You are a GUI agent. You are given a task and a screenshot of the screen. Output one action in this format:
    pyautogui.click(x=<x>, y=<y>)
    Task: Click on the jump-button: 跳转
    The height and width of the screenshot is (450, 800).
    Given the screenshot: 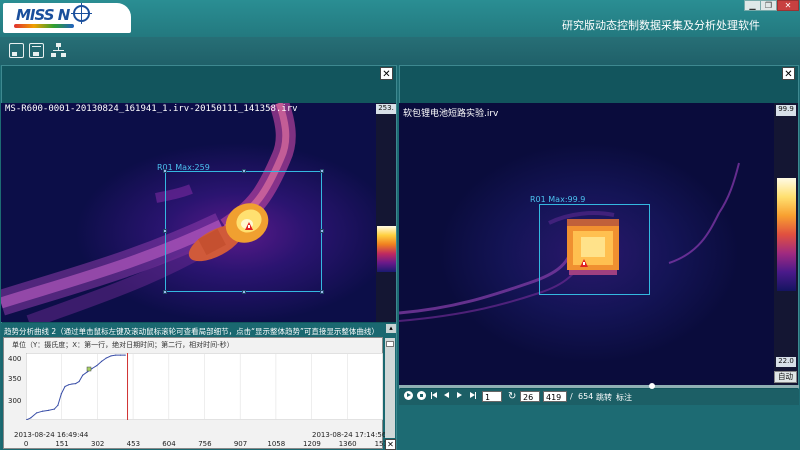 What is the action you would take?
    pyautogui.click(x=604, y=397)
    